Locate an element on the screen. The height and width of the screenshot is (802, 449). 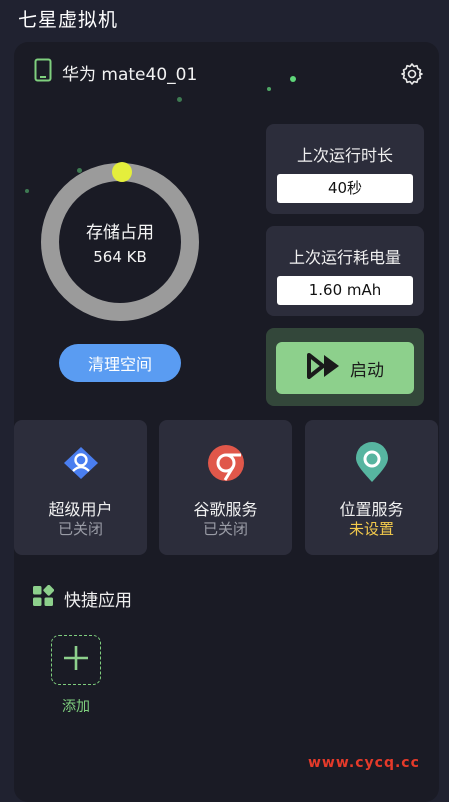
runtime-value: 40秒 is located at coordinates (345, 188).